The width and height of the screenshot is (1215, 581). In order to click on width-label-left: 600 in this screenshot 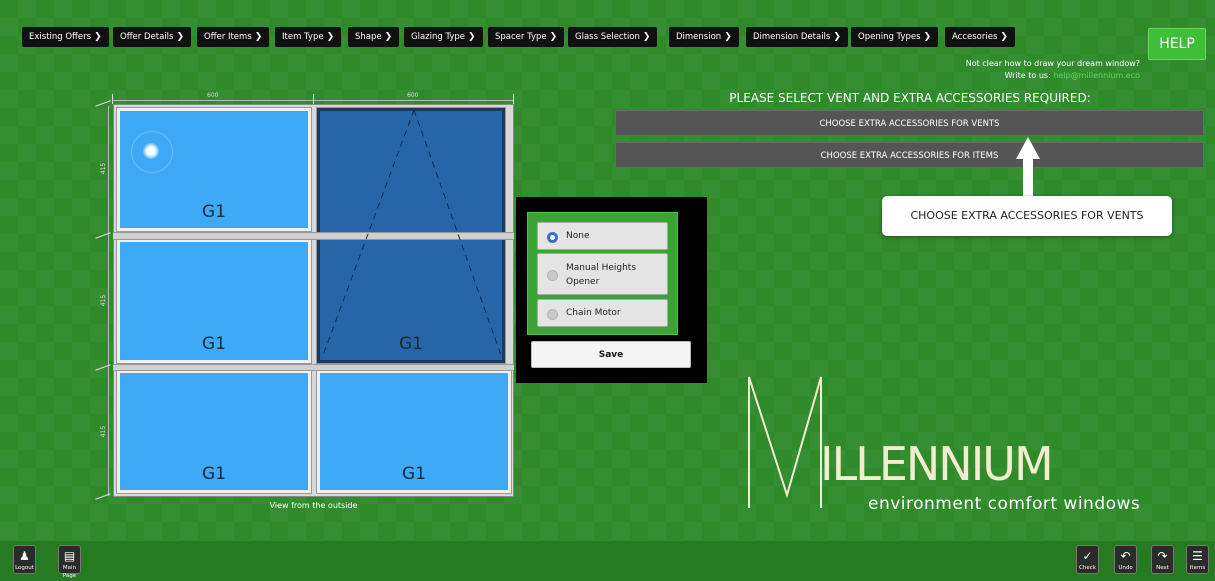, I will do `click(213, 95)`.